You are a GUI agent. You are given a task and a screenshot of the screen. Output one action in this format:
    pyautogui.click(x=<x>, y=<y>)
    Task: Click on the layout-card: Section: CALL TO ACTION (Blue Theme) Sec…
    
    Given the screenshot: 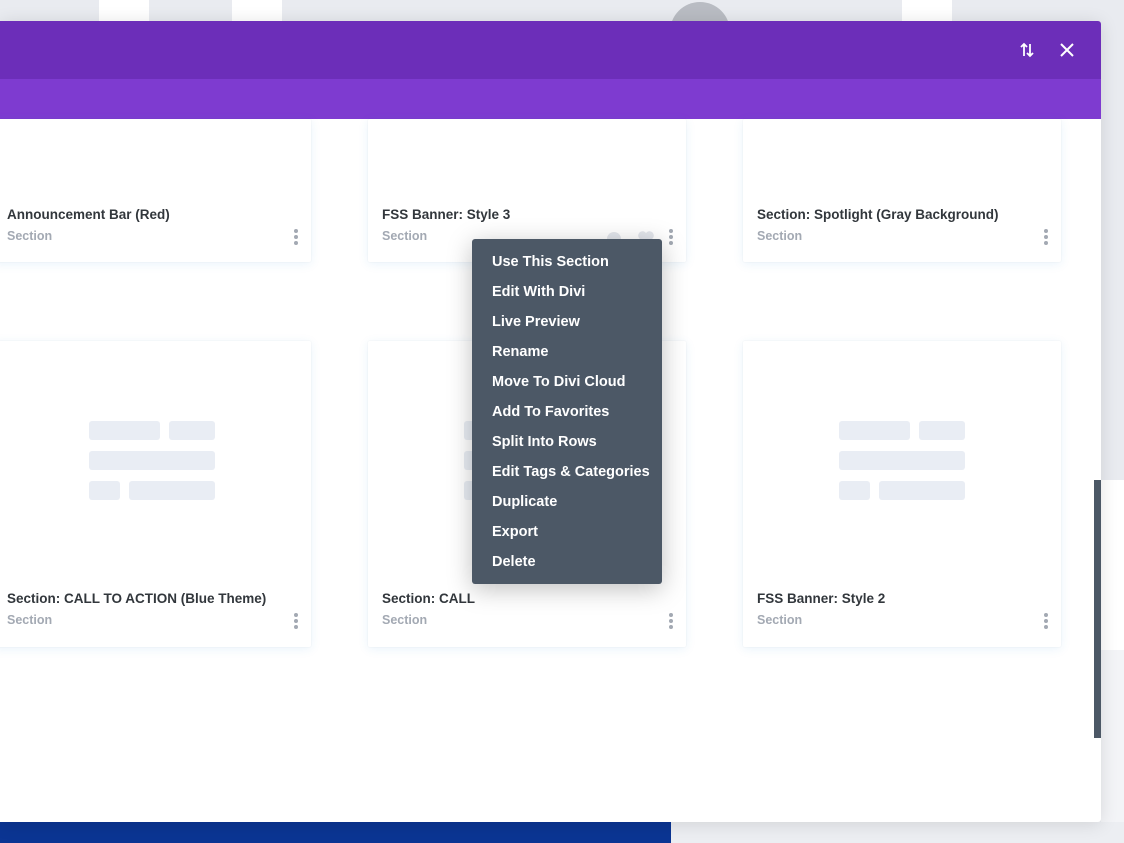 What is the action you would take?
    pyautogui.click(x=155, y=494)
    